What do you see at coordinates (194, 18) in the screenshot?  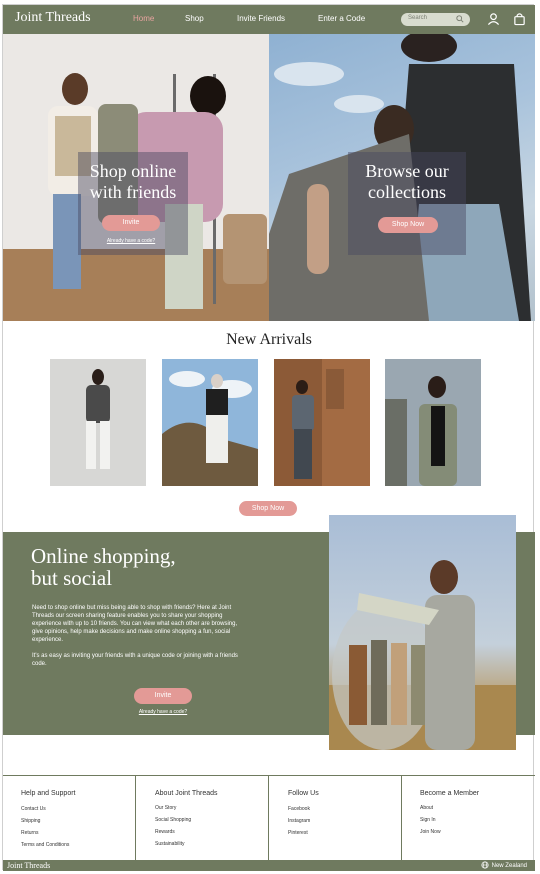 I see `nav-shop: Shop` at bounding box center [194, 18].